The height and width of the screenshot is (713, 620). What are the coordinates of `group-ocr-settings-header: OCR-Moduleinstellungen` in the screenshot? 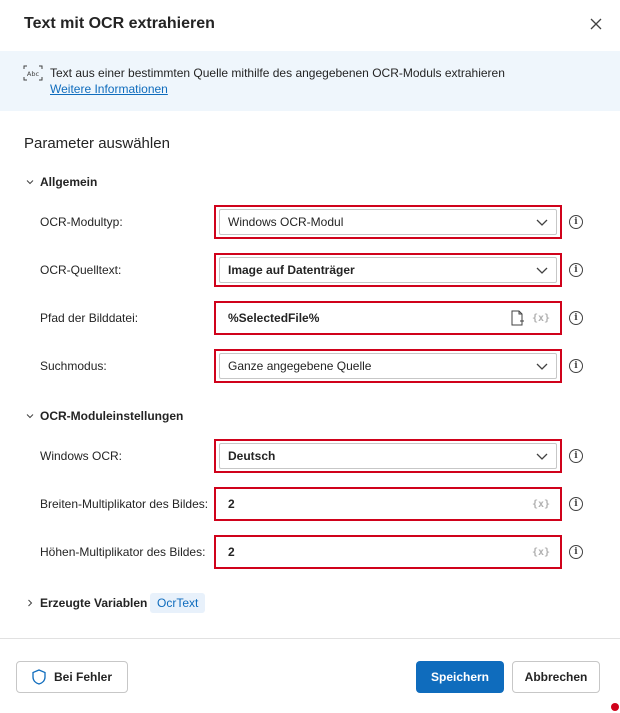 It's located at (103, 416).